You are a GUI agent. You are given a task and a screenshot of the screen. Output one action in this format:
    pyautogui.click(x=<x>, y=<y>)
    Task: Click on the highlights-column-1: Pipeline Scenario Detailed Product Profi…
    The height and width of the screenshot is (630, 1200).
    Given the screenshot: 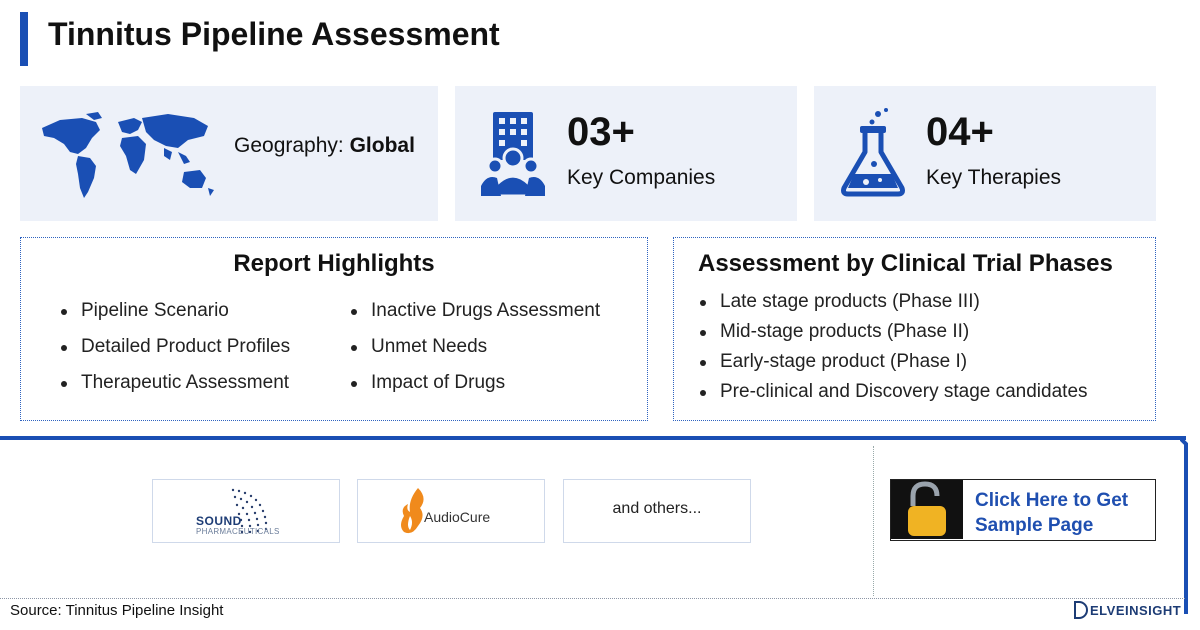 What is the action you would take?
    pyautogui.click(x=174, y=353)
    